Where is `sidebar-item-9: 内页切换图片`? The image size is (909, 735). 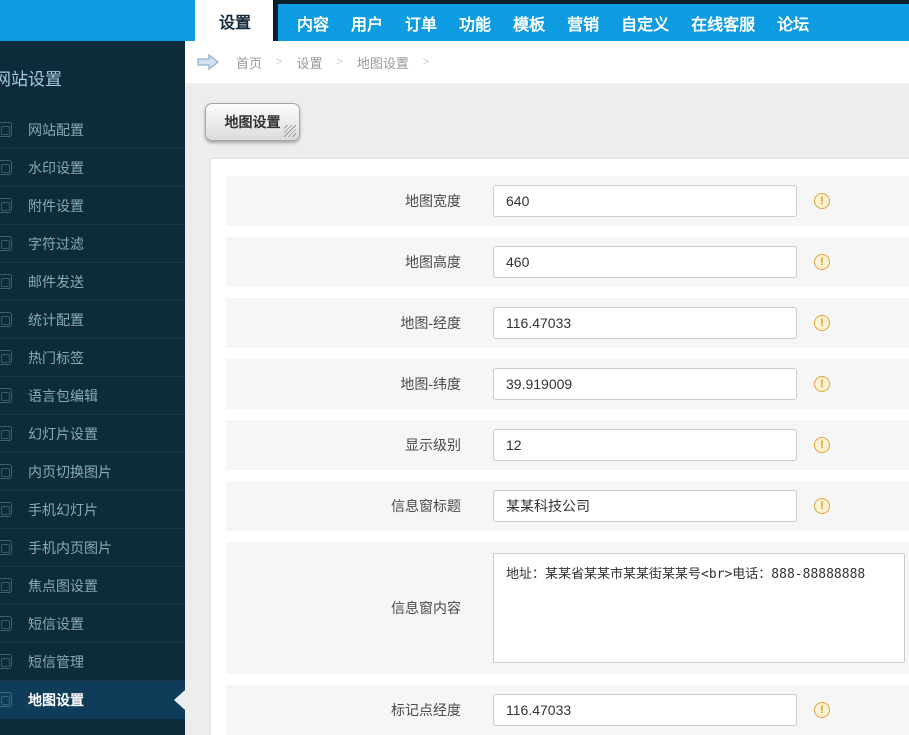 sidebar-item-9: 内页切换图片 is located at coordinates (92, 472).